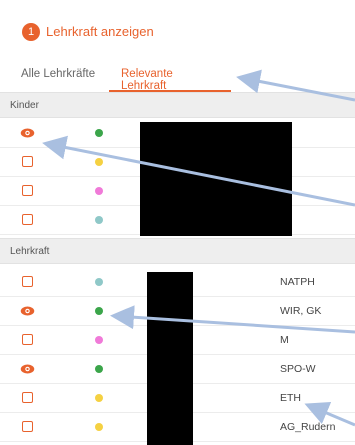 The width and height of the screenshot is (355, 445). I want to click on subject-code: ETH, so click(290, 398).